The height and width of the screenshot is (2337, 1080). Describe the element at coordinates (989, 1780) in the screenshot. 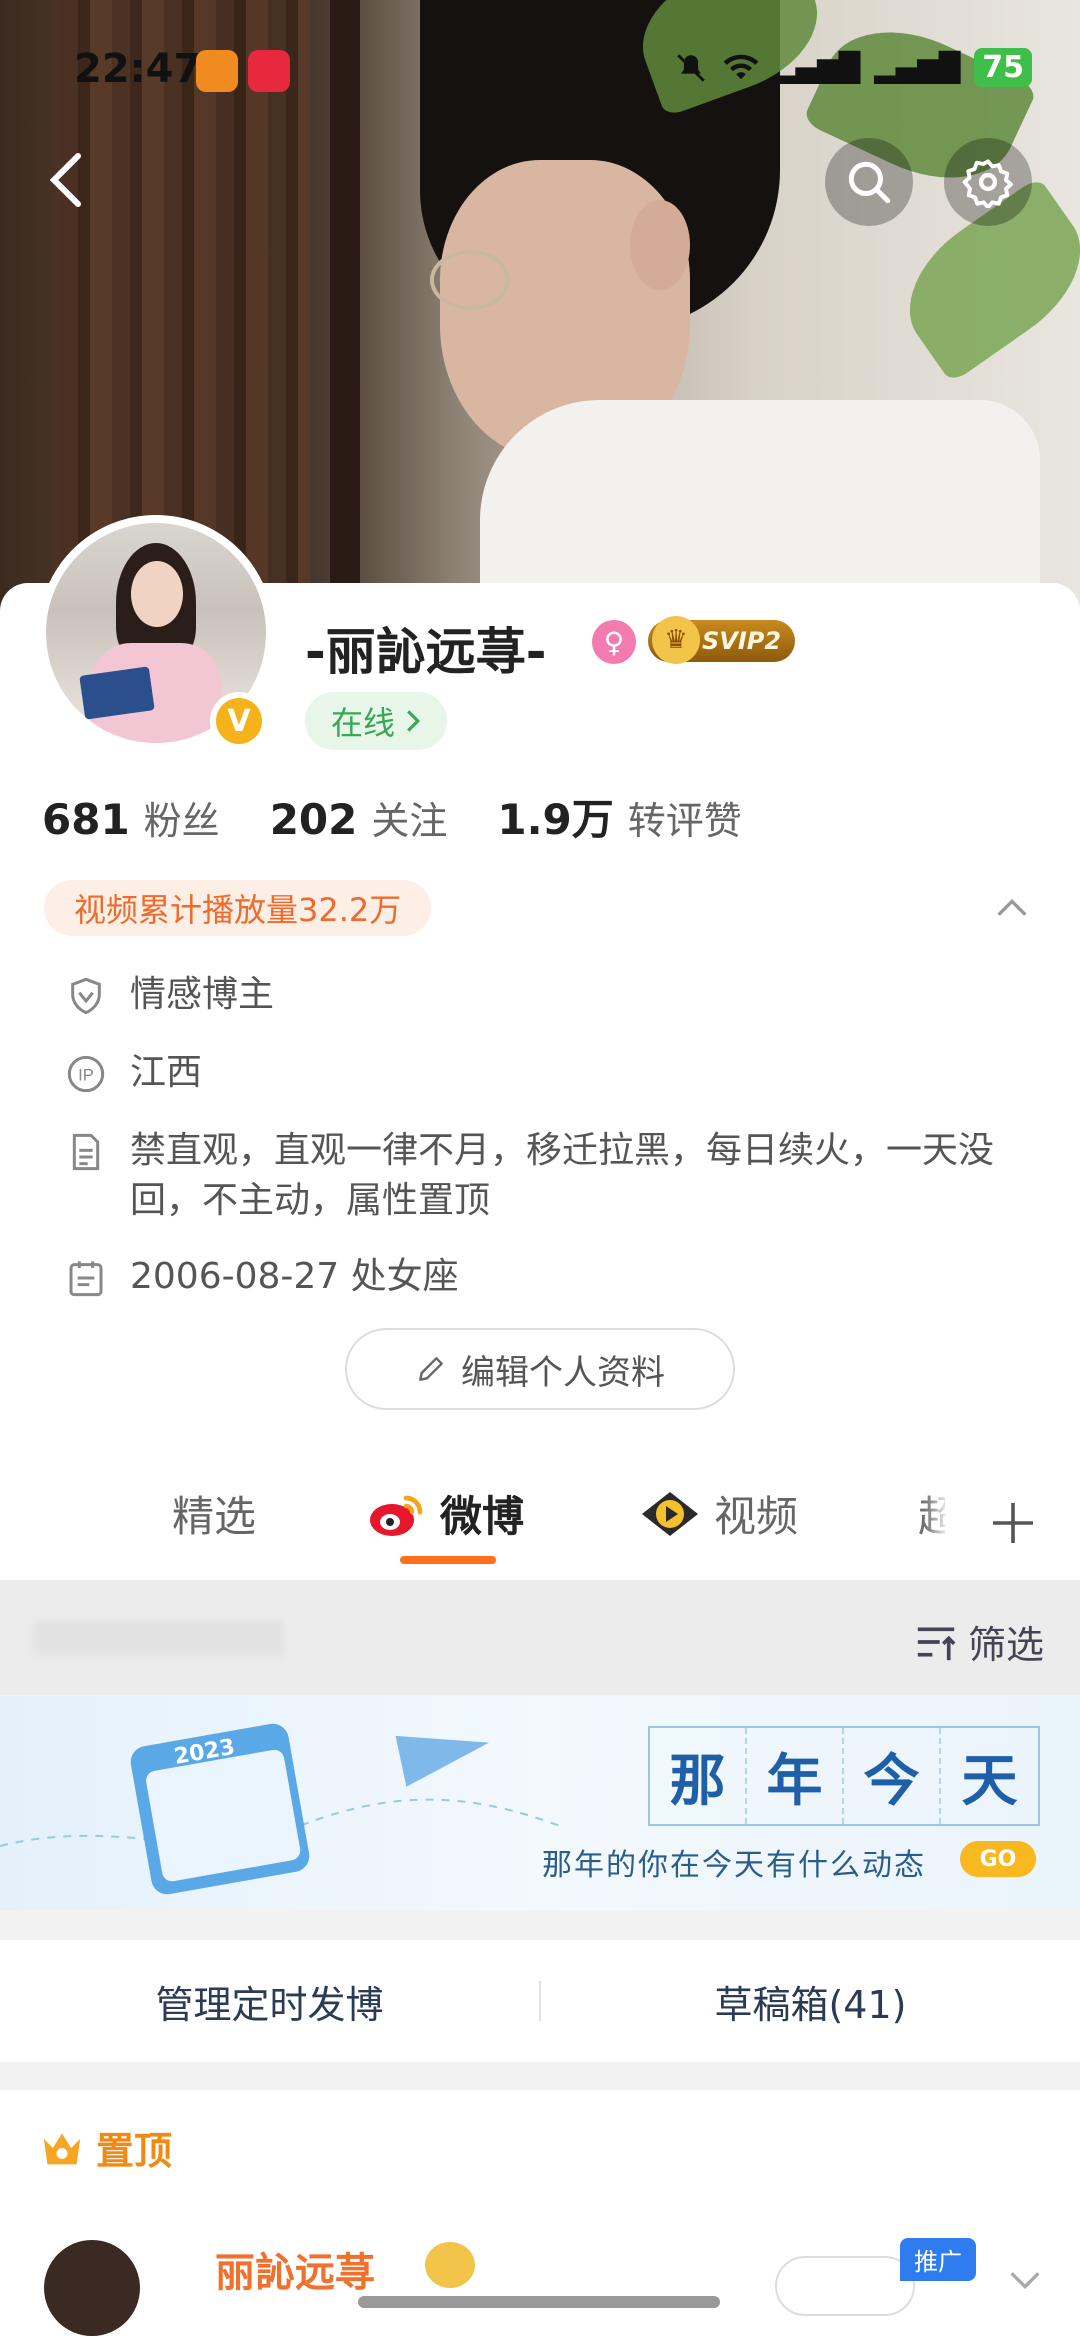

I see `banner-title-char: 天` at that location.